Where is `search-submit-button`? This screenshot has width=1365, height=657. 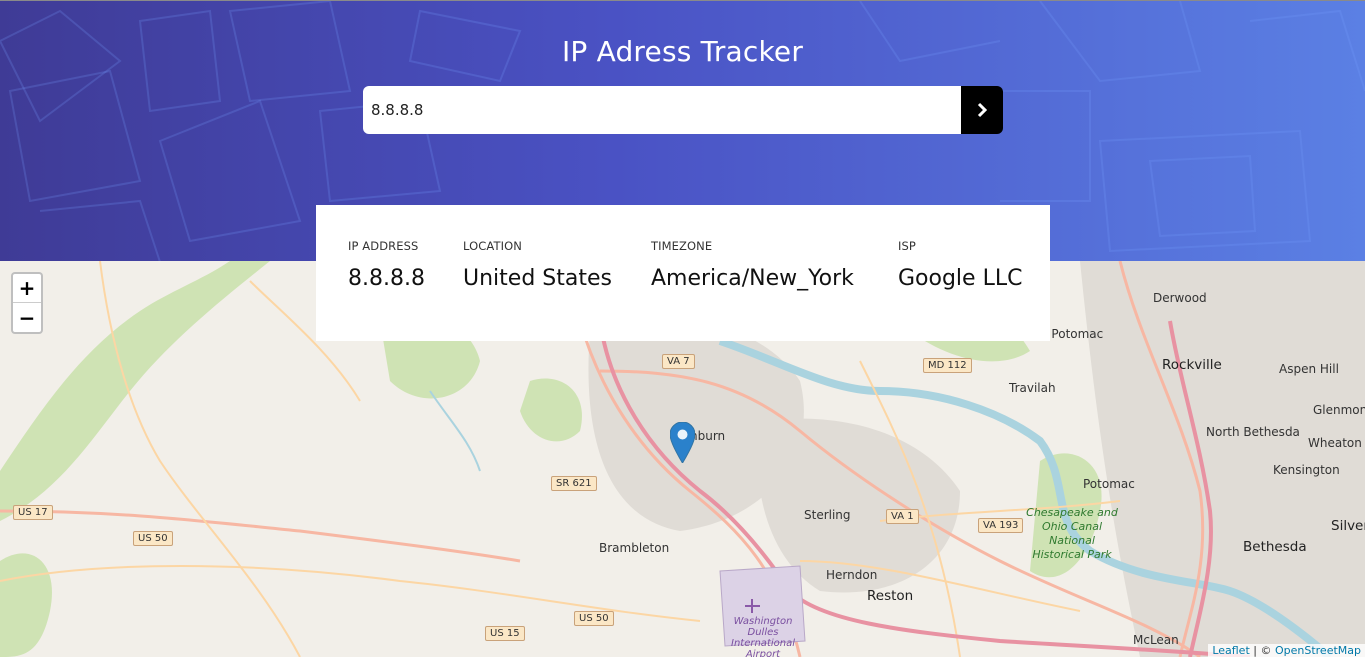
search-submit-button is located at coordinates (982, 110).